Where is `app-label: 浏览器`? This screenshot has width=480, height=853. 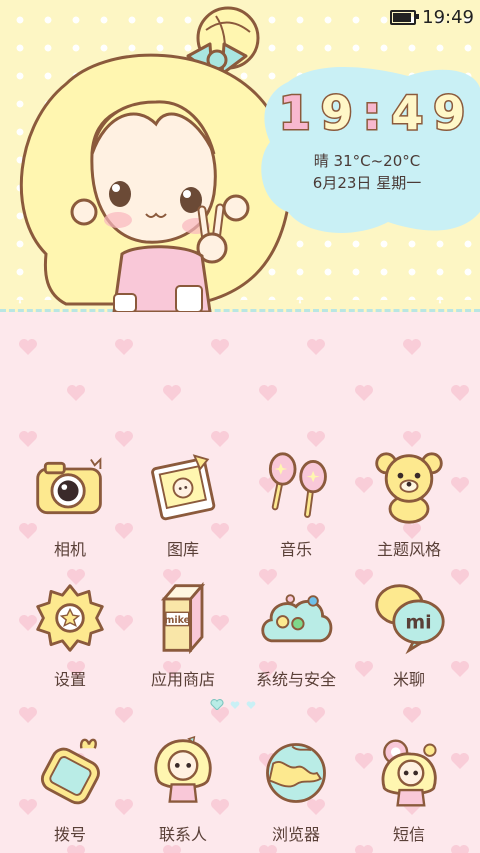
app-label: 浏览器 is located at coordinates (295, 834).